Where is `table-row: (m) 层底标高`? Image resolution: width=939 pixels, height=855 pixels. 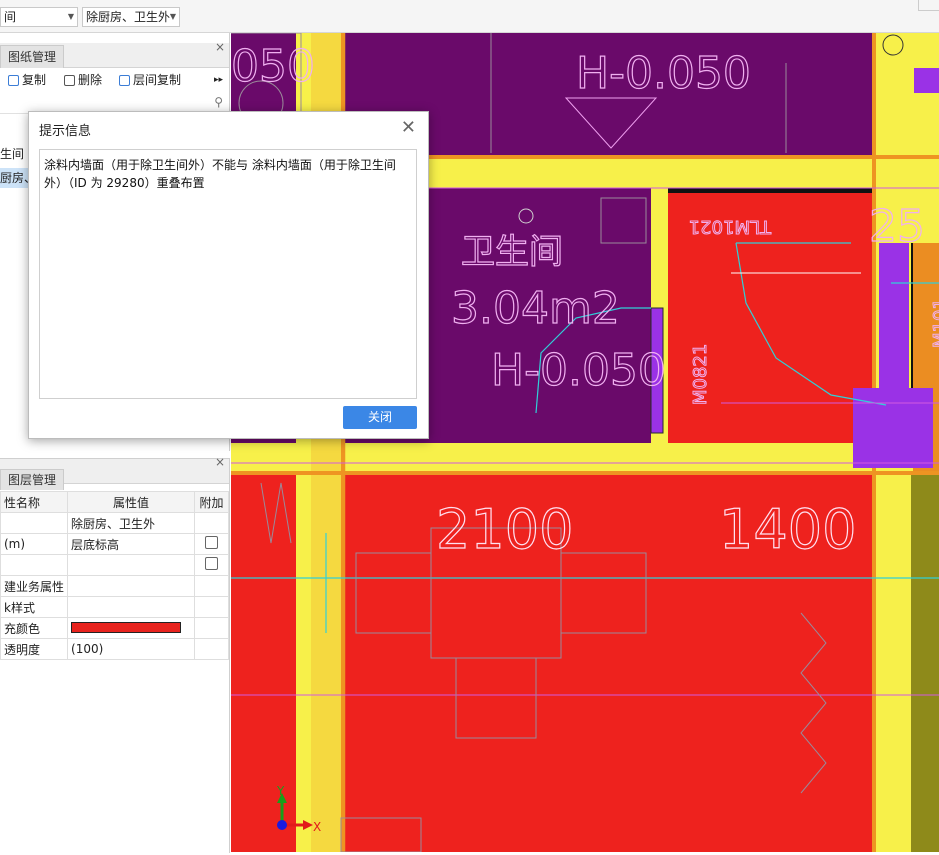
table-row: (m) 层底标高 is located at coordinates (114, 544).